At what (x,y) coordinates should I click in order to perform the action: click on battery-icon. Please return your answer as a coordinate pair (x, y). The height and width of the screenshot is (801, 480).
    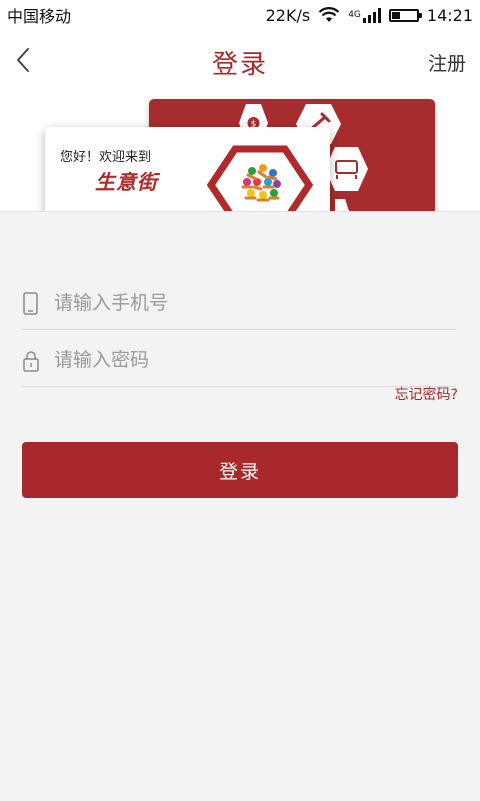
    Looking at the image, I should click on (405, 15).